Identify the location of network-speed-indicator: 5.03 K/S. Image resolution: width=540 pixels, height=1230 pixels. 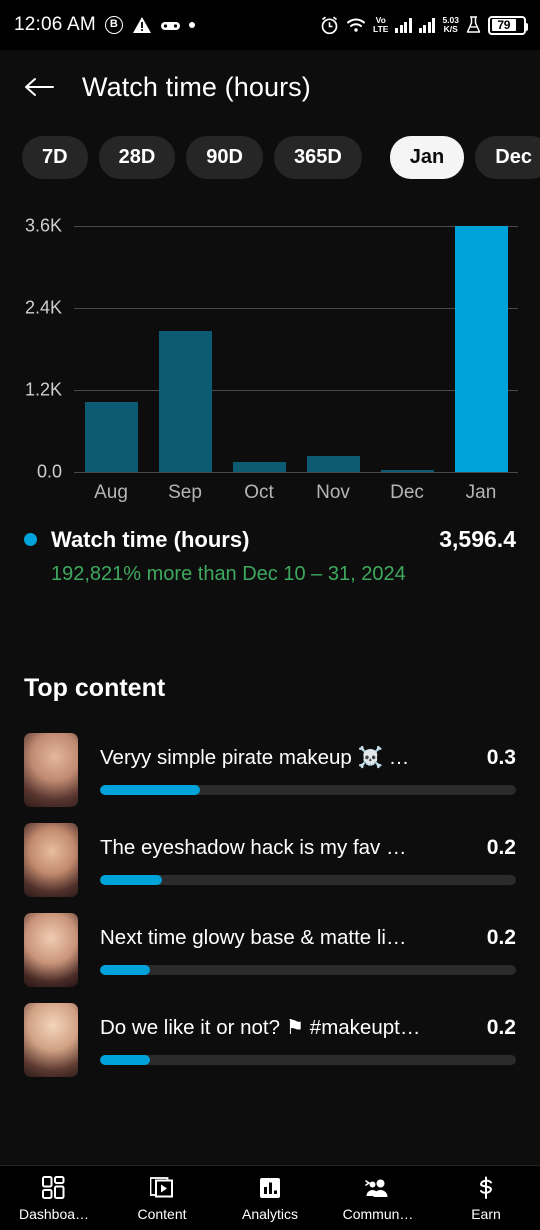
(450, 24).